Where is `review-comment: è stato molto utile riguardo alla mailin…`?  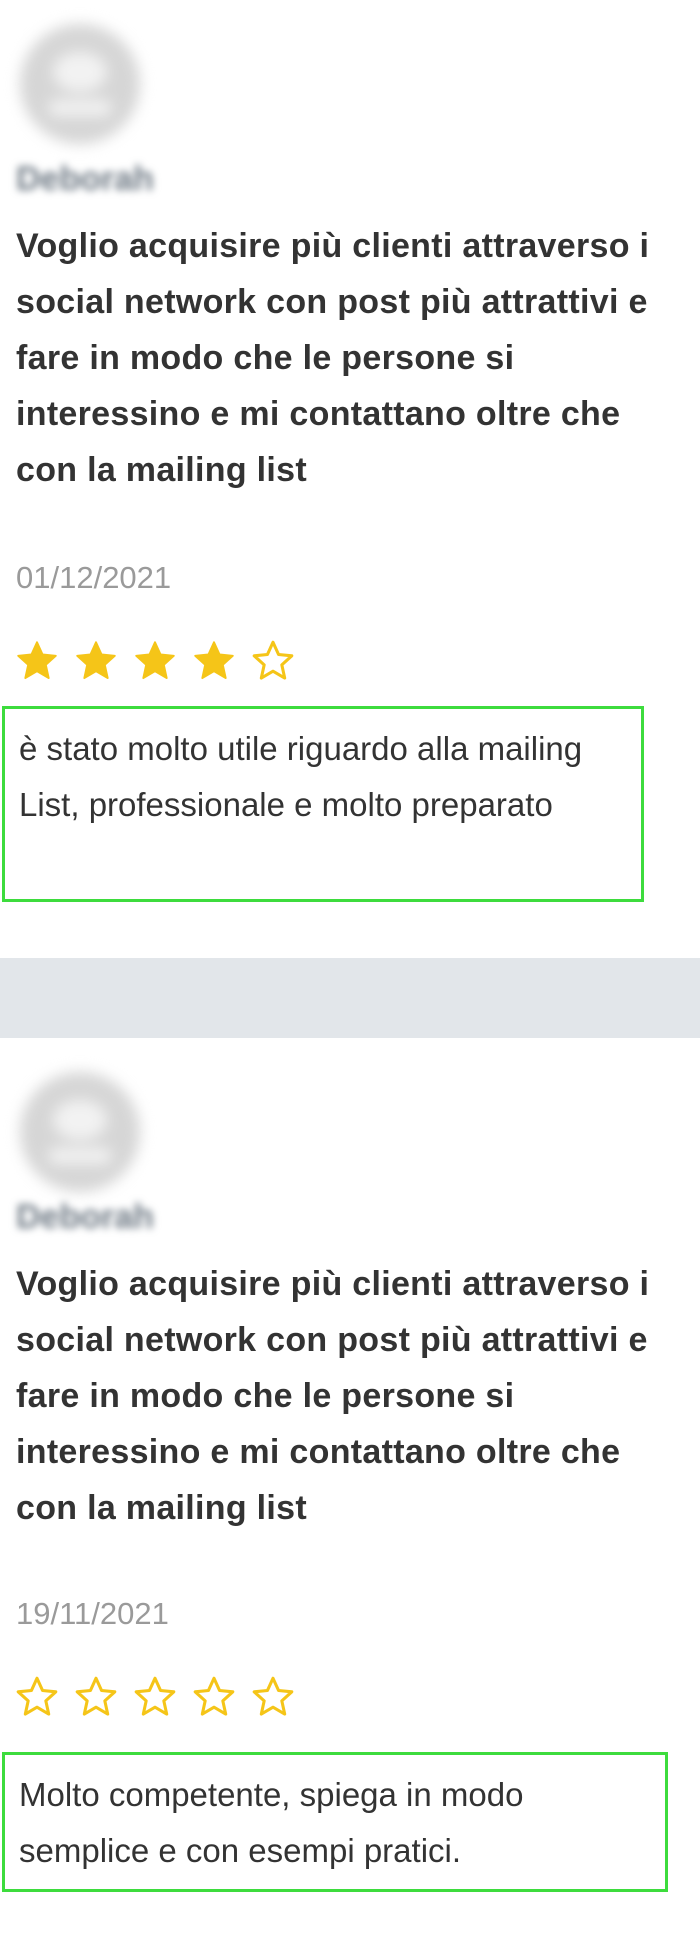
review-comment: è stato molto utile riguardo alla mailin… is located at coordinates (323, 804).